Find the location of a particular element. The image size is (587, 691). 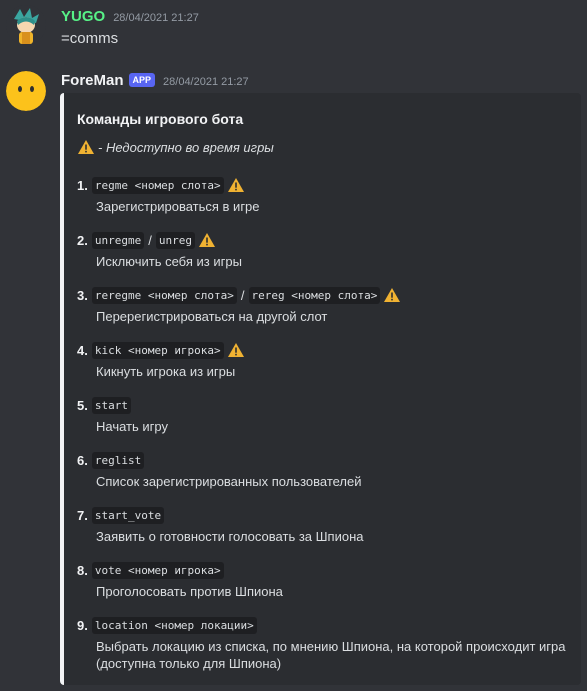

command-description: Зарегистрироваться в игре is located at coordinates (178, 206).